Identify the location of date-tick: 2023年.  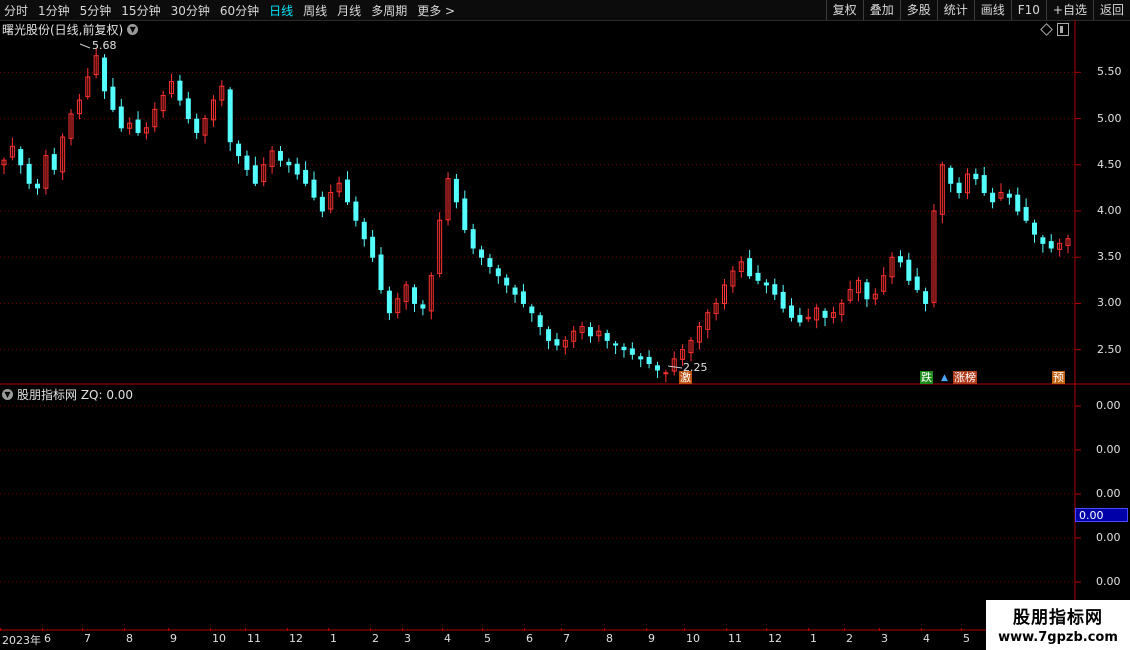
(21, 640).